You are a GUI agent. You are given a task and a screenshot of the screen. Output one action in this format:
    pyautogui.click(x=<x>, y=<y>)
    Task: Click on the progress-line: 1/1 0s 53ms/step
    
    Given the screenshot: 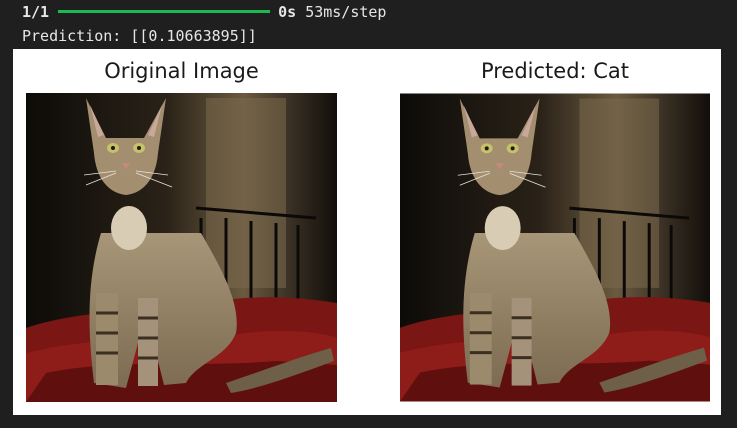 What is the action you would take?
    pyautogui.click(x=204, y=12)
    